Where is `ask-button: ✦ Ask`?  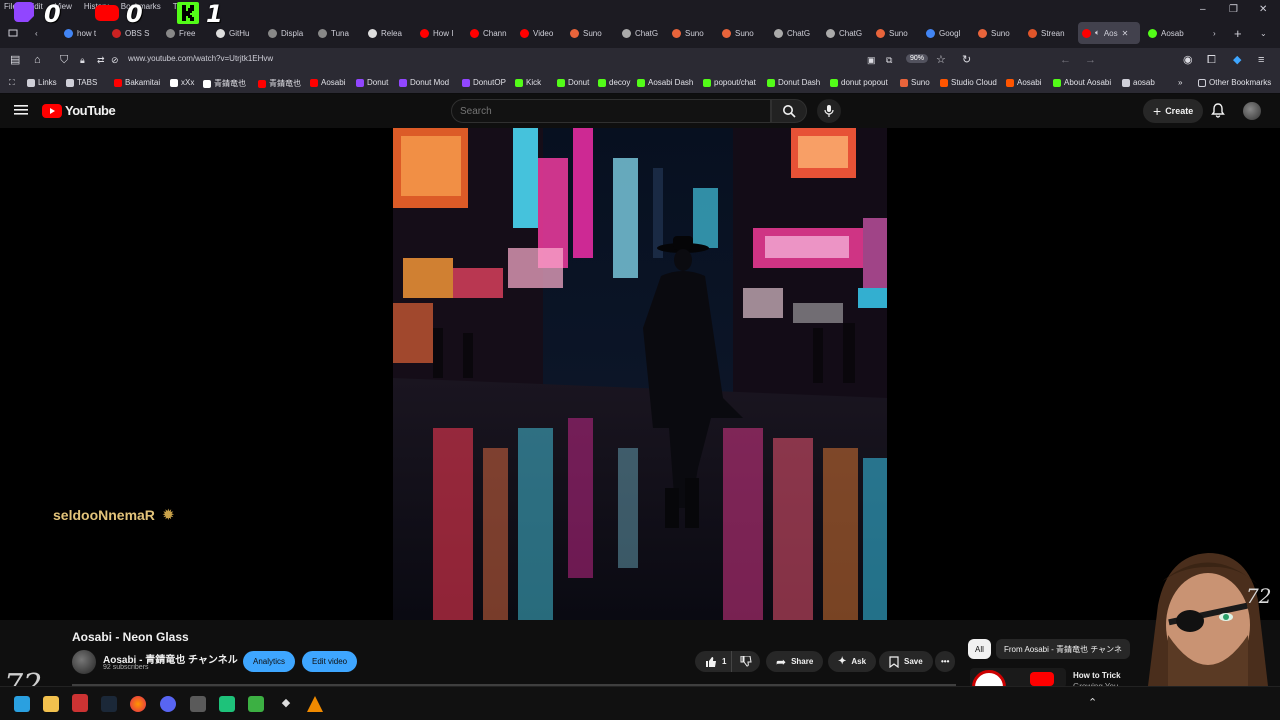 ask-button: ✦ Ask is located at coordinates (852, 661).